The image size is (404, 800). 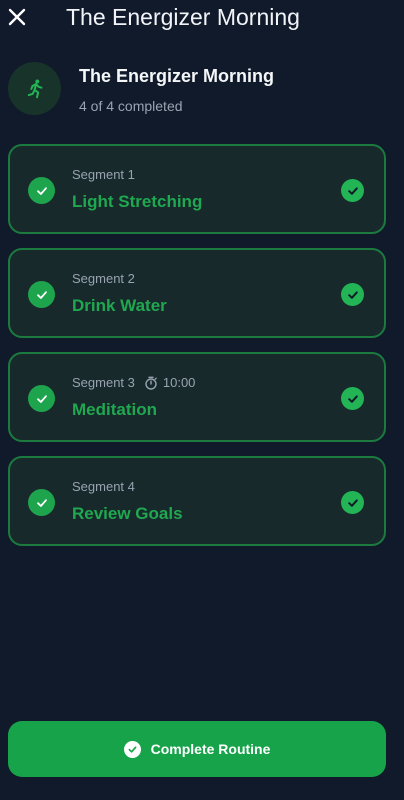 What do you see at coordinates (137, 201) in the screenshot?
I see `segment-title: Light Stretching` at bounding box center [137, 201].